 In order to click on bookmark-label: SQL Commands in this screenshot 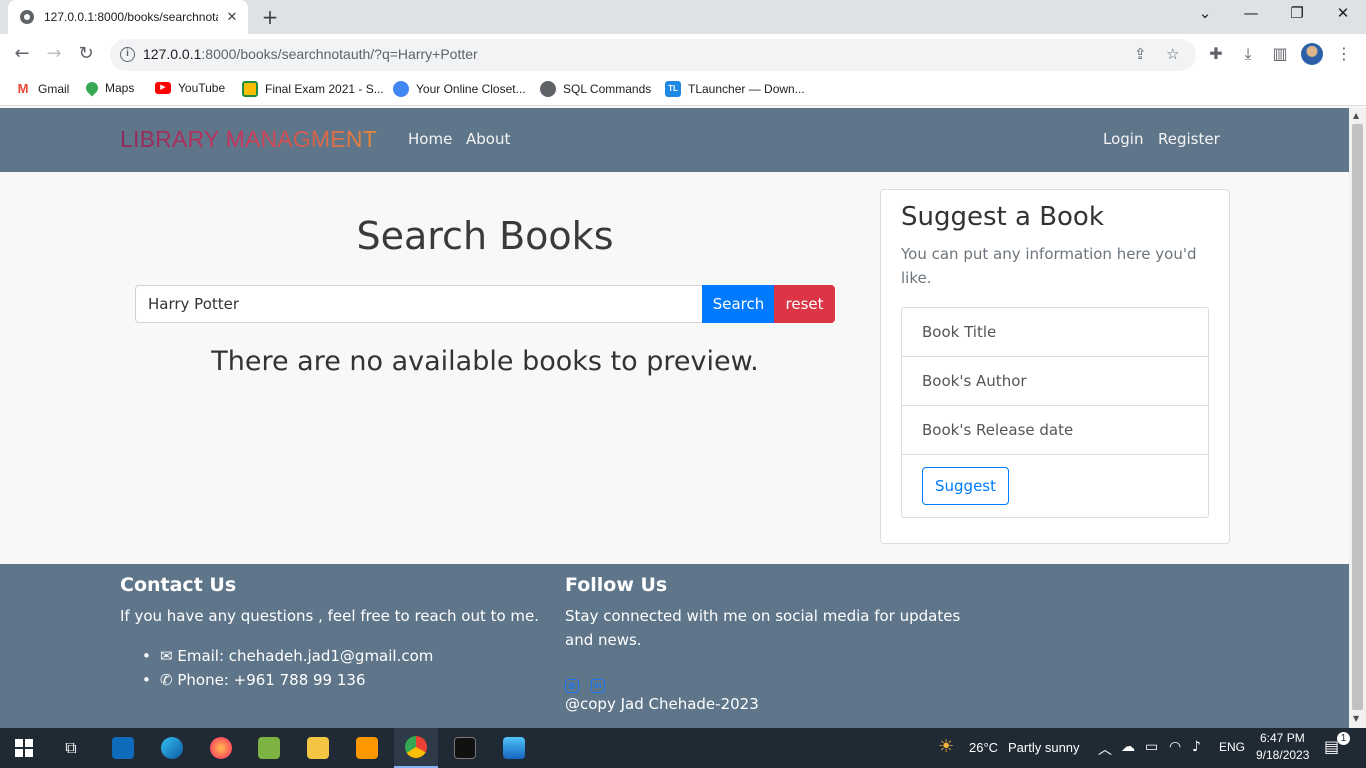, I will do `click(607, 89)`.